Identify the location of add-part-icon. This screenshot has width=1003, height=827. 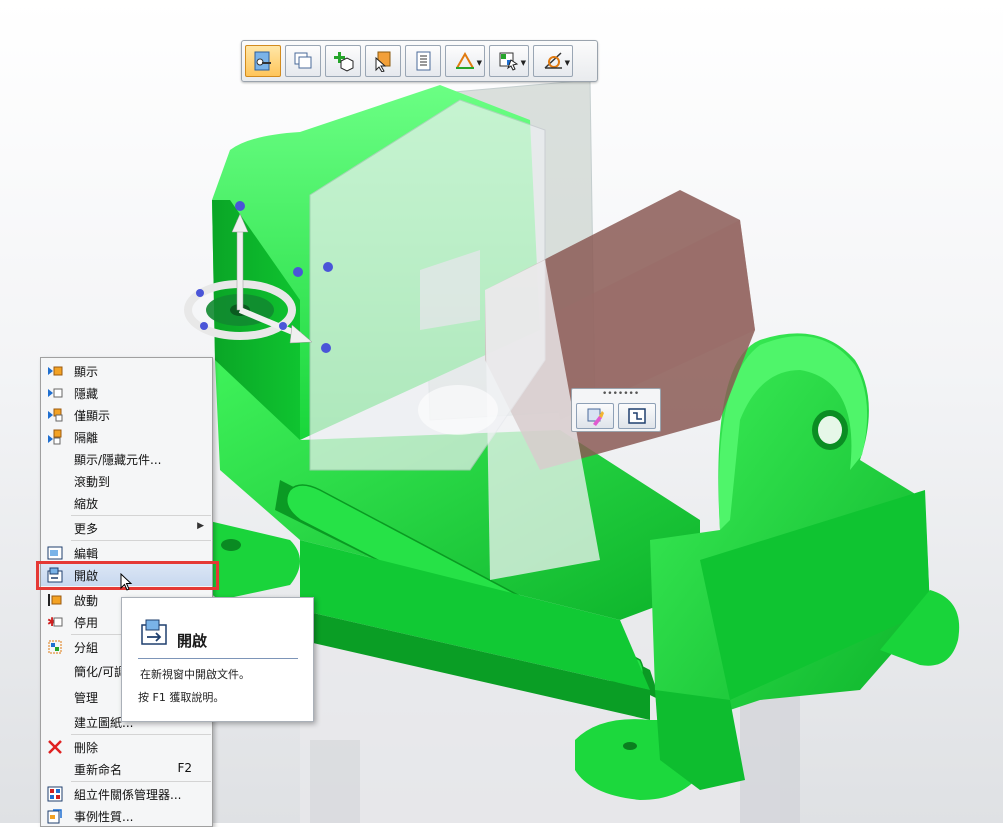
(344, 62).